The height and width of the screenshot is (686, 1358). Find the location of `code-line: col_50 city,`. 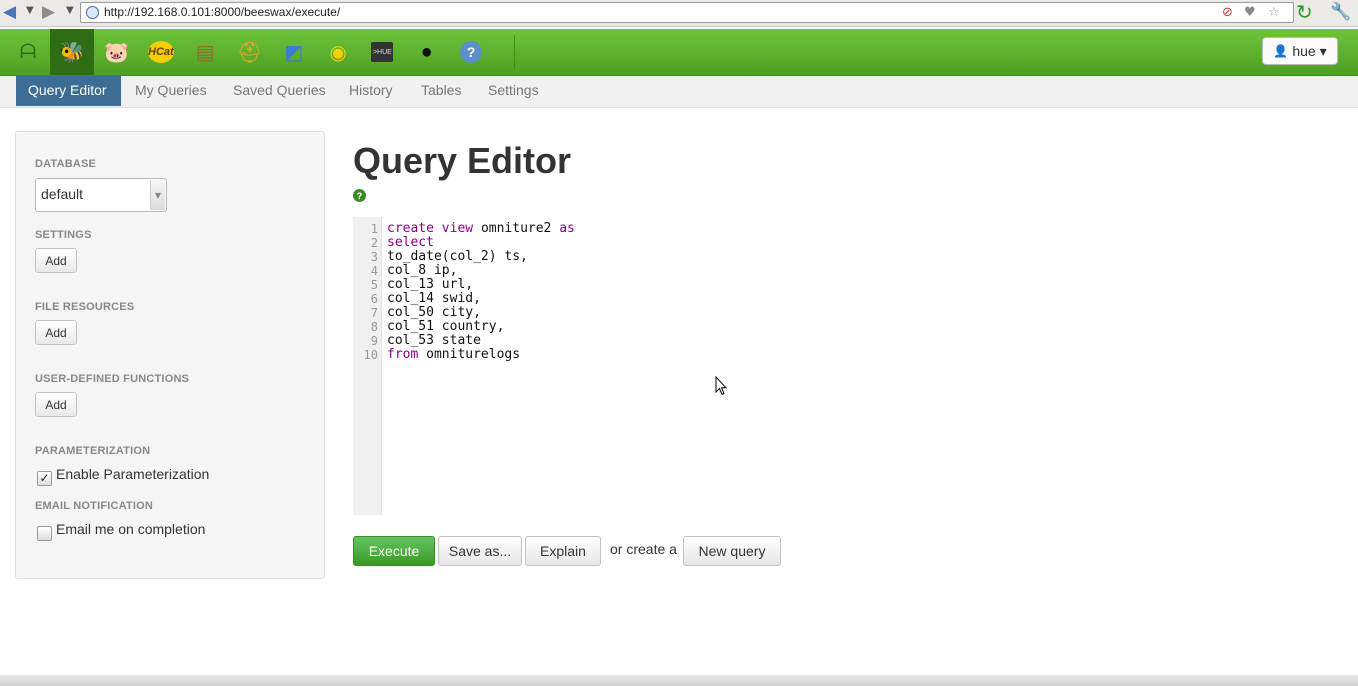

code-line: col_50 city, is located at coordinates (434, 312).